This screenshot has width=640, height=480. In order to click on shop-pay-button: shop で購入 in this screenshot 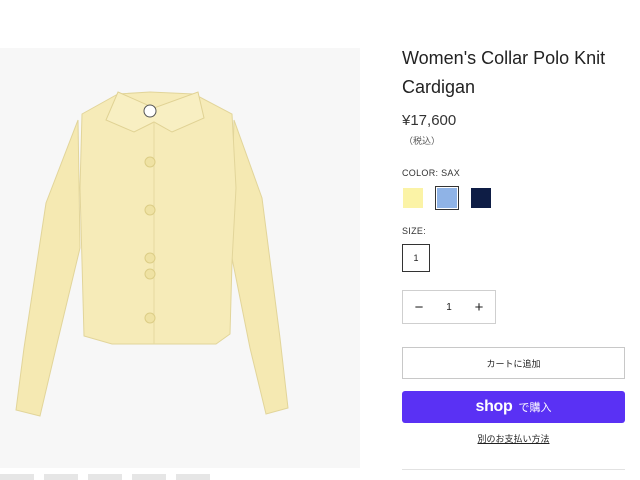, I will do `click(513, 407)`.